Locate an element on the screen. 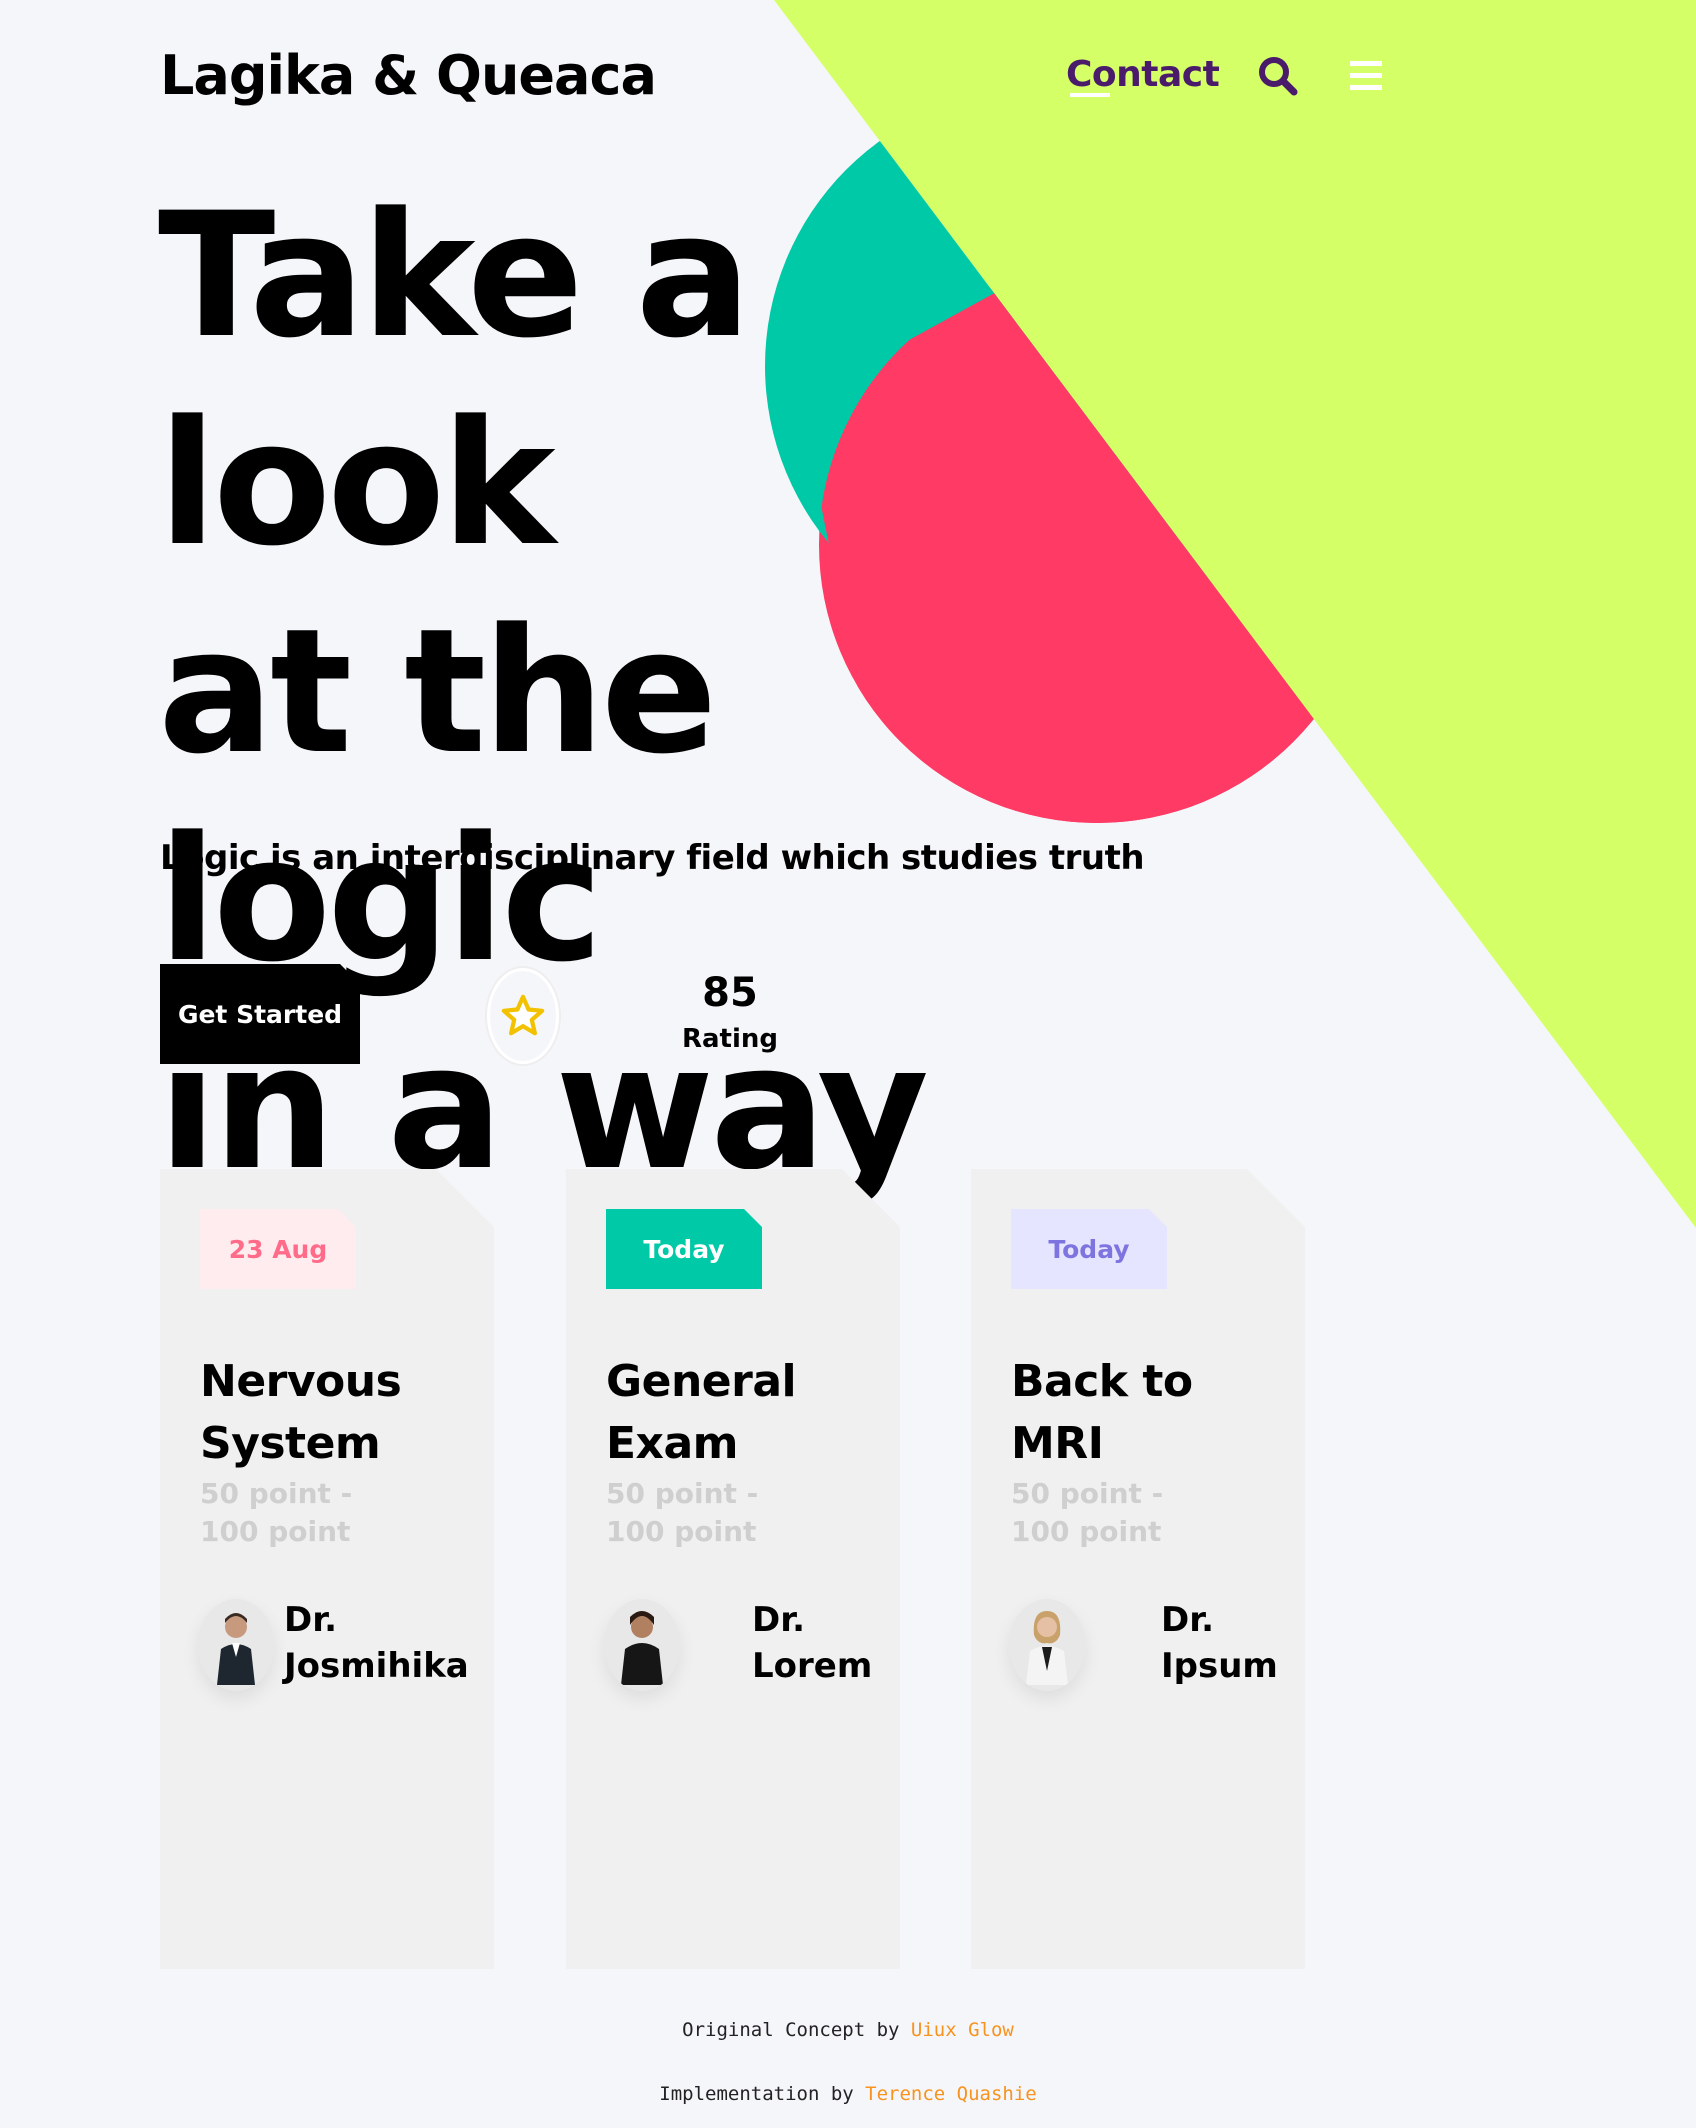 This screenshot has height=2128, width=1696. date-tag: 23 Aug is located at coordinates (278, 1249).